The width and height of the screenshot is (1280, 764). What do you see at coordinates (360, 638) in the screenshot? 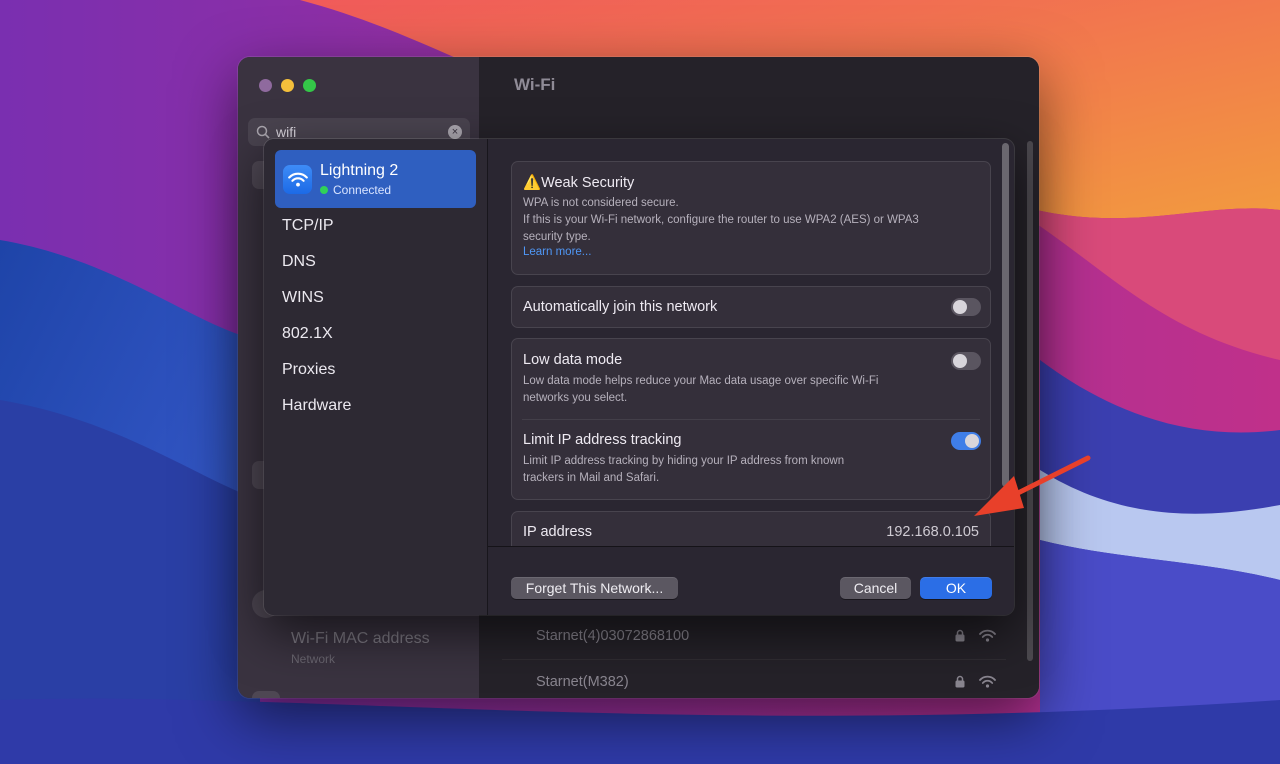
I see `sidebar-item-title: Wi-Fi MAC address` at bounding box center [360, 638].